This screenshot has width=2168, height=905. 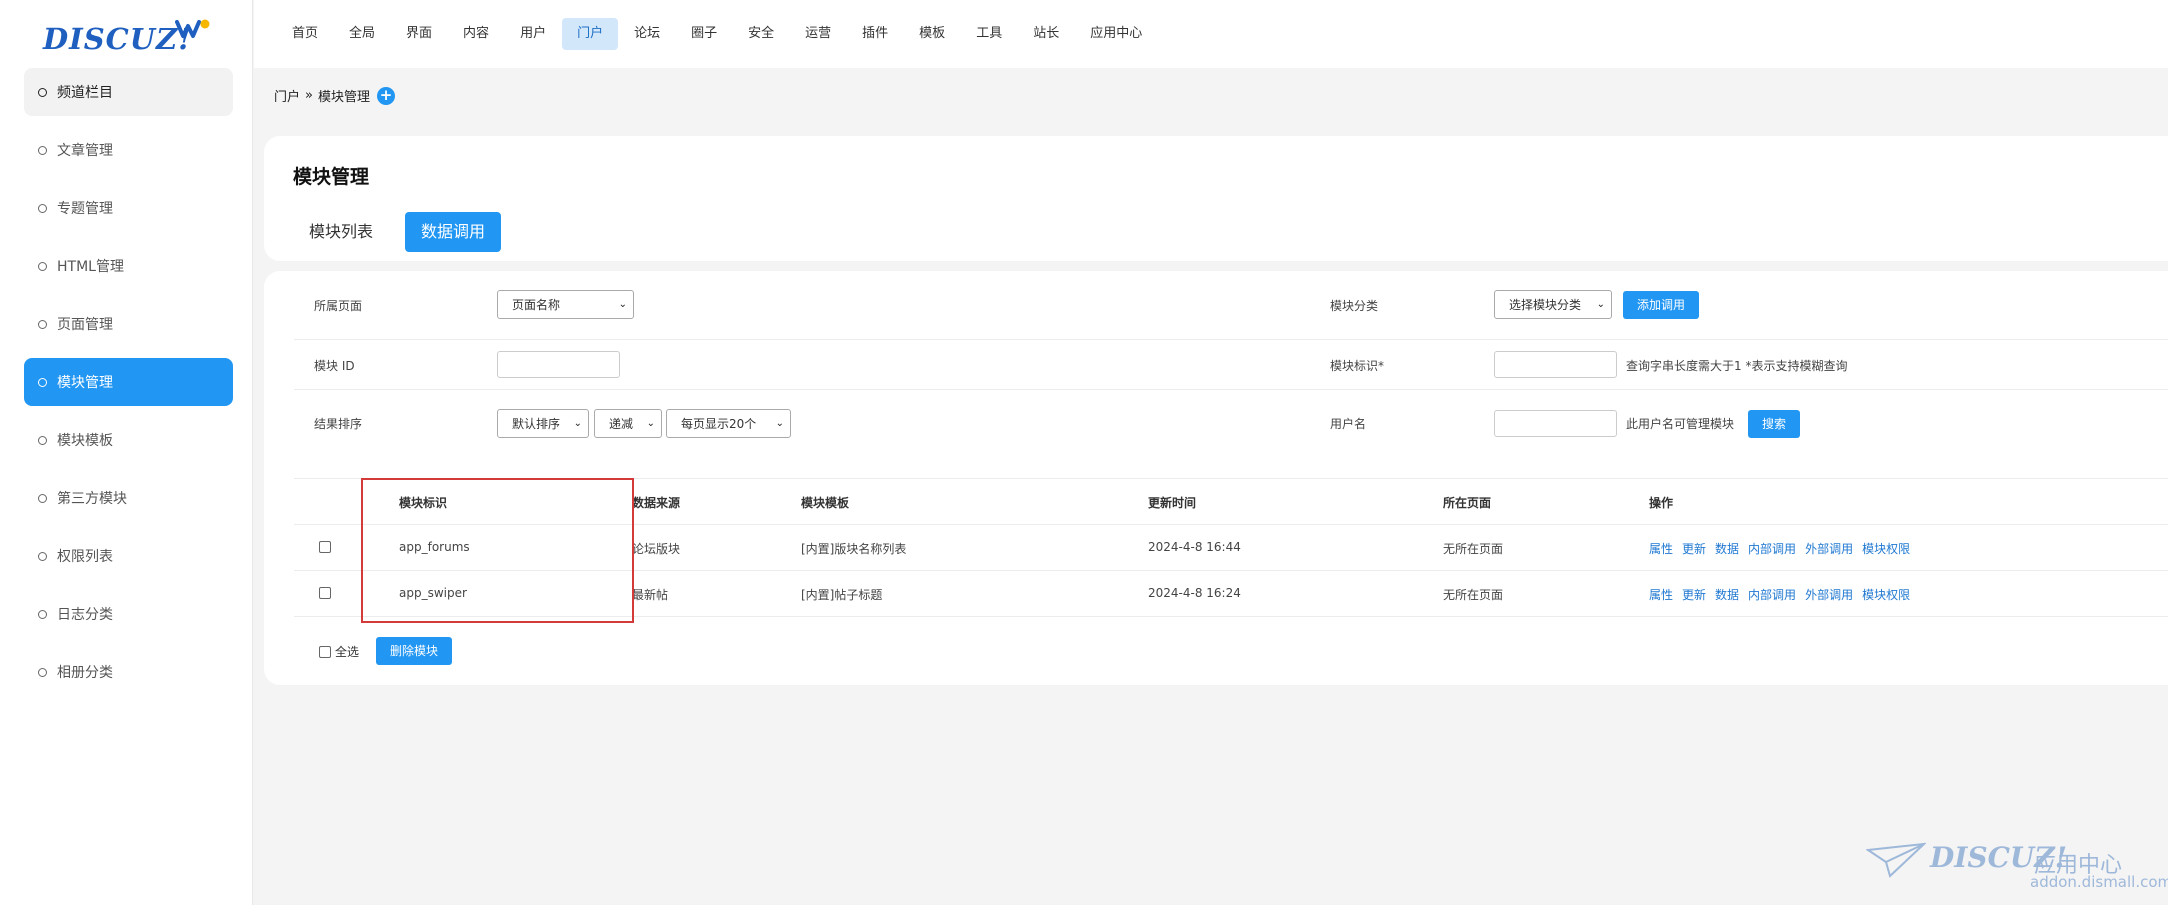 What do you see at coordinates (419, 34) in the screenshot?
I see `nav-interface: 界面` at bounding box center [419, 34].